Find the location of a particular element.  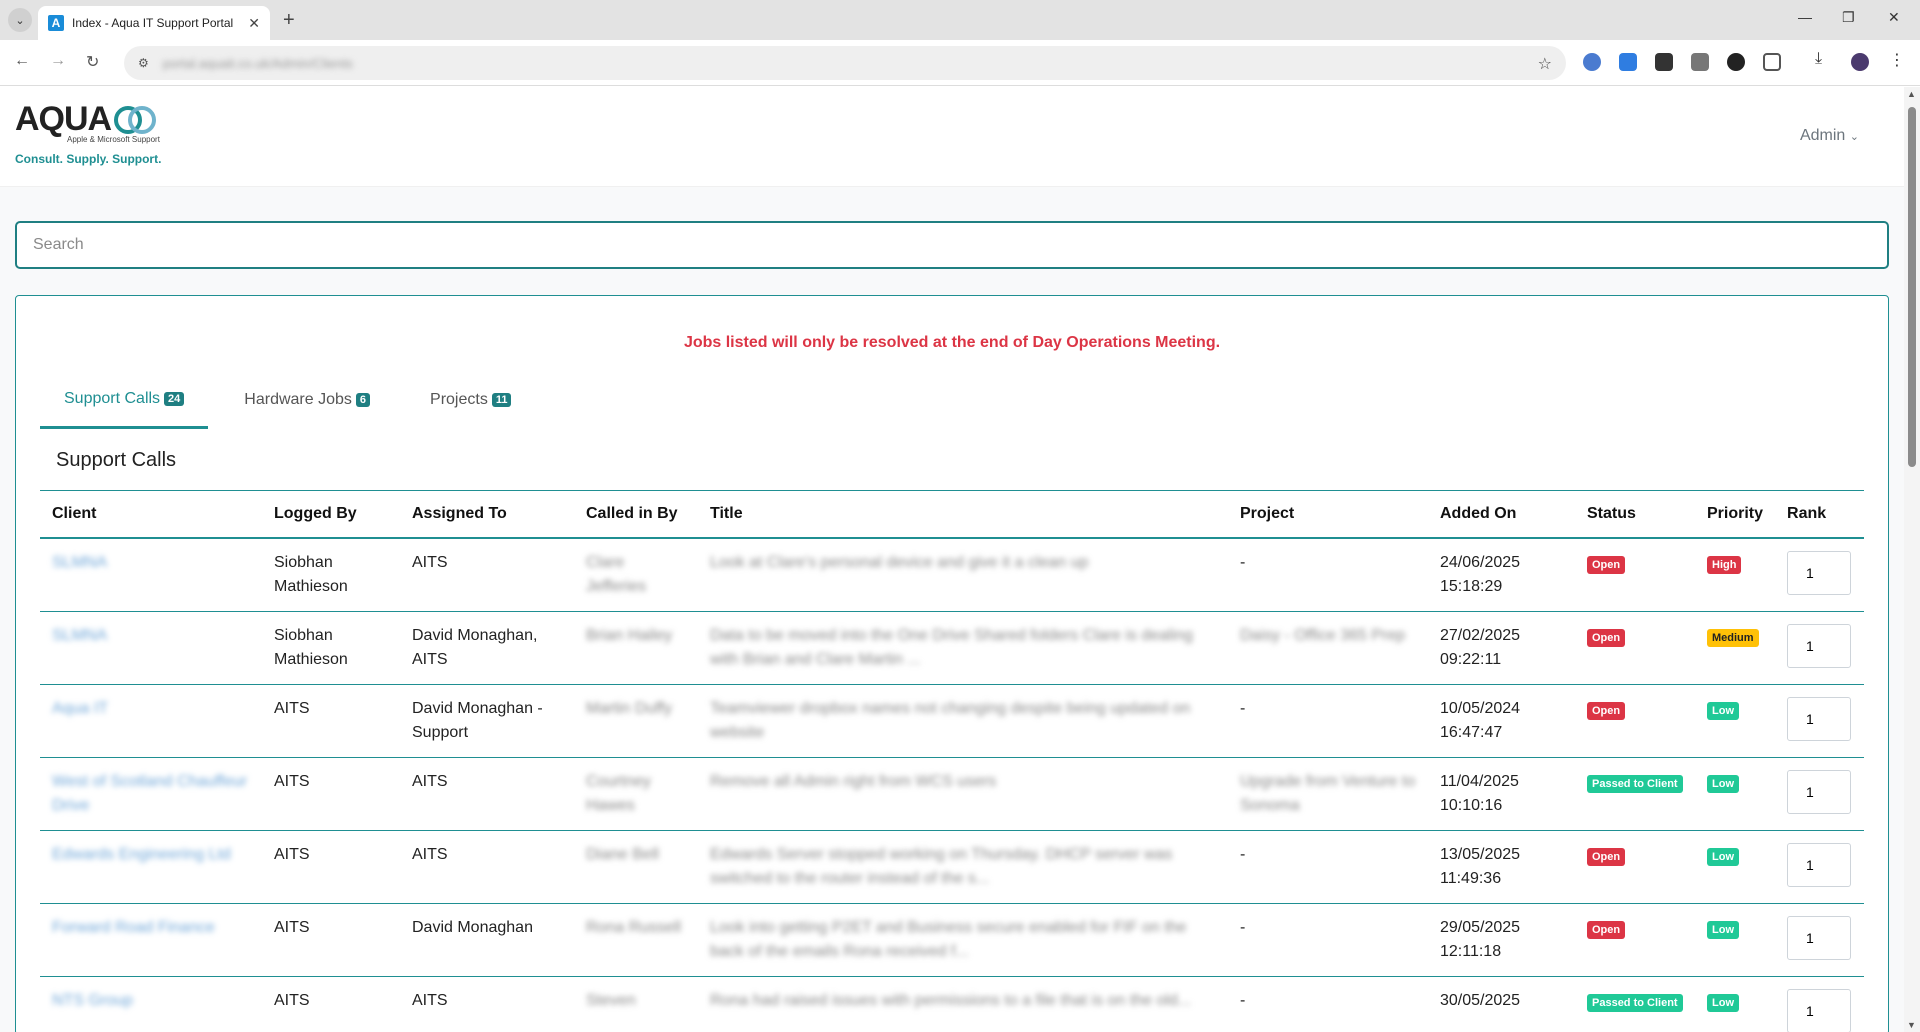

reload-button: ↻ is located at coordinates (92, 62).